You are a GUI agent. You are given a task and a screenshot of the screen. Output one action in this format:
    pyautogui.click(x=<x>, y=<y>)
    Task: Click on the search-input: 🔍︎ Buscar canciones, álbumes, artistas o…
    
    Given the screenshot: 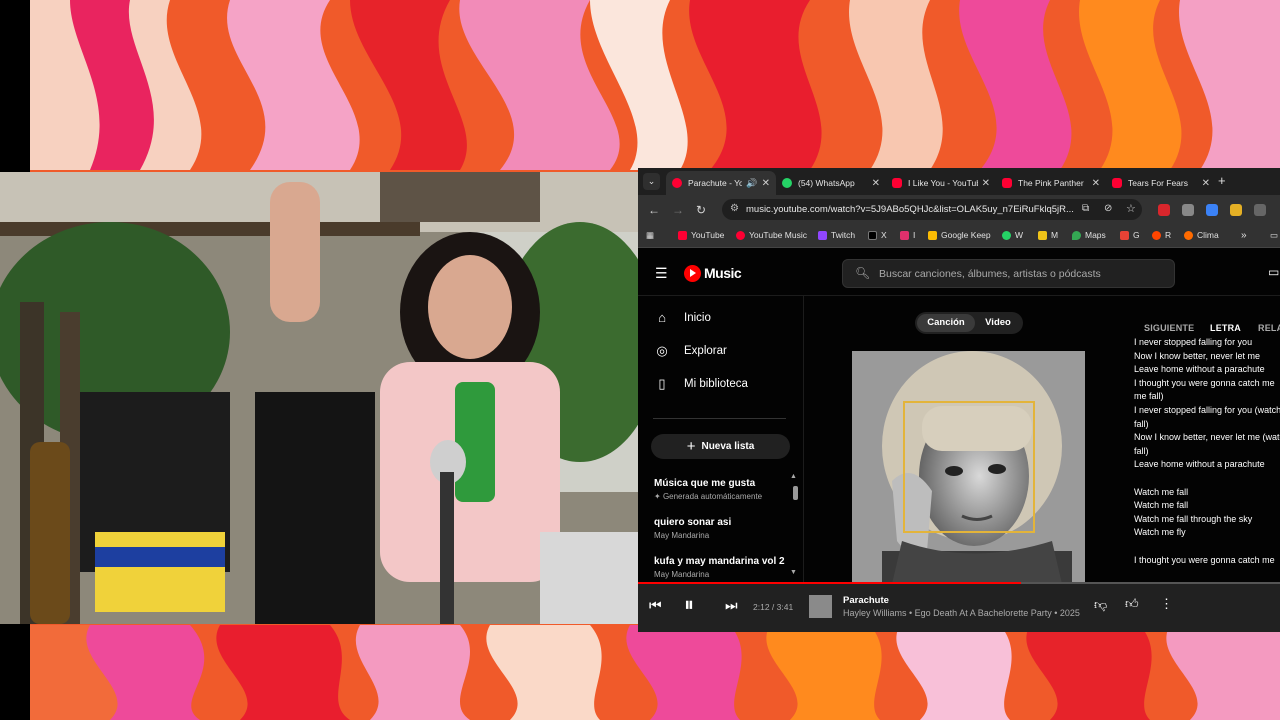 What is the action you would take?
    pyautogui.click(x=1008, y=273)
    